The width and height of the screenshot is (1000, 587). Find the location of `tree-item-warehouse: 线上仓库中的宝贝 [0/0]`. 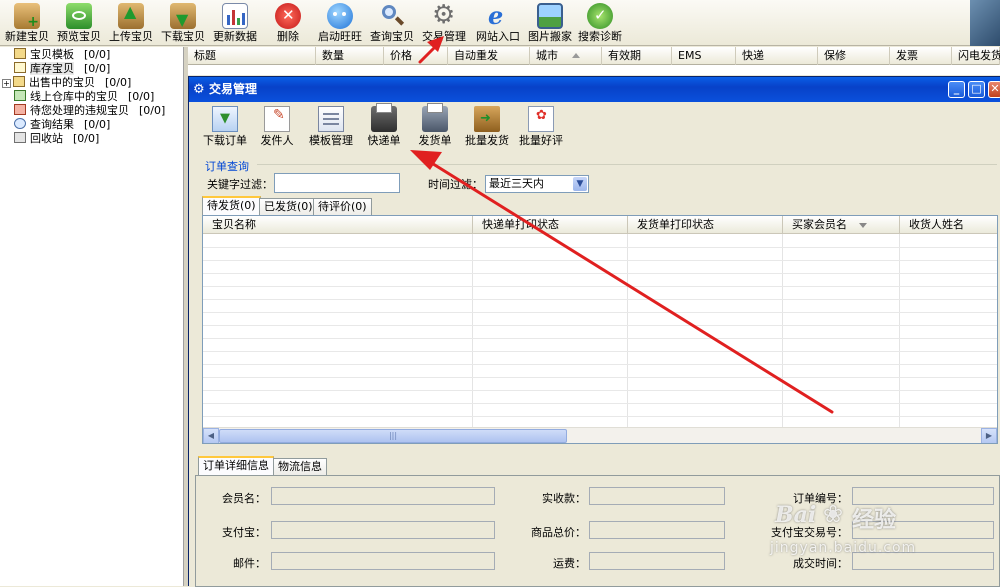

tree-item-warehouse: 线上仓库中的宝贝 [0/0] is located at coordinates (84, 97).